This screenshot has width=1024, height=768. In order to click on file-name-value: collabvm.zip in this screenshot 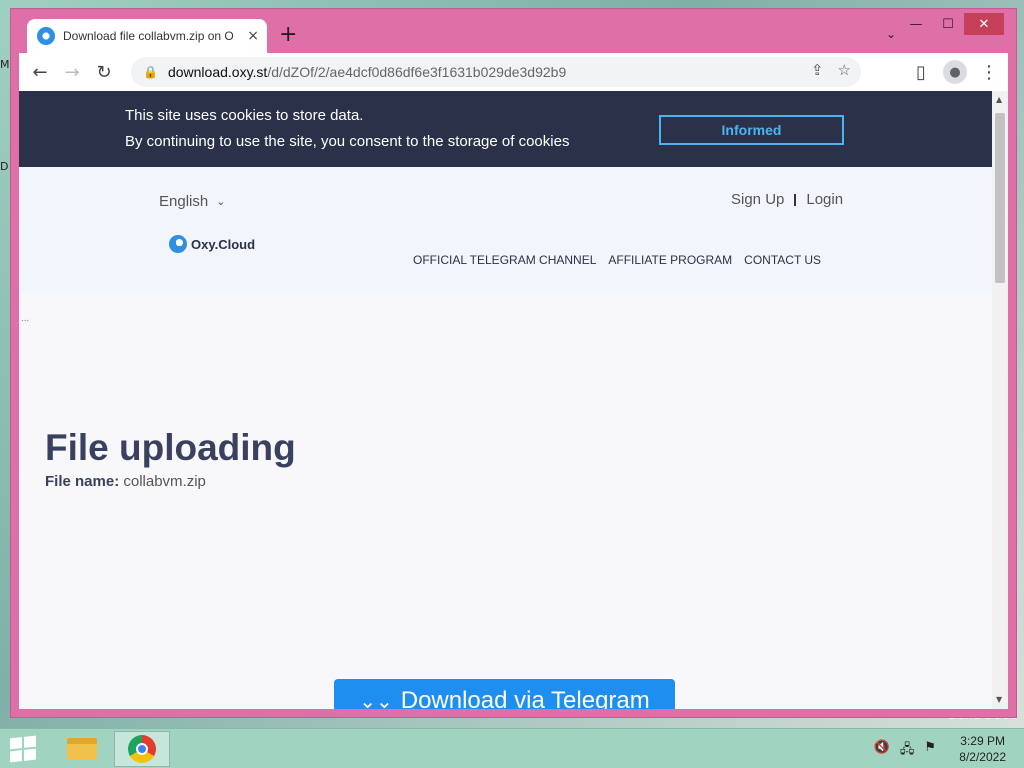, I will do `click(164, 481)`.